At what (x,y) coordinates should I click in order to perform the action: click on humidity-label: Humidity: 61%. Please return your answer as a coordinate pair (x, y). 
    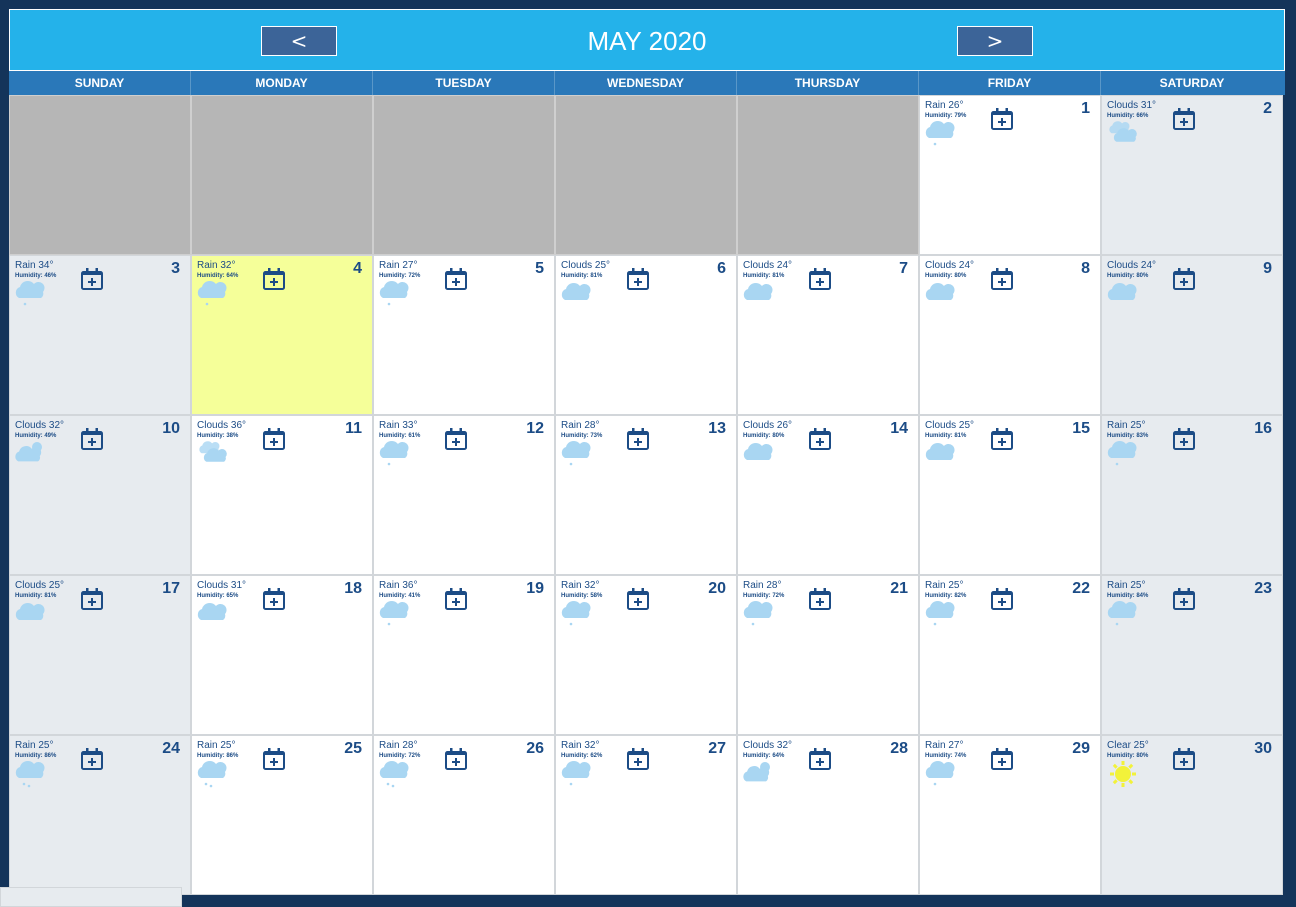
    Looking at the image, I should click on (400, 436).